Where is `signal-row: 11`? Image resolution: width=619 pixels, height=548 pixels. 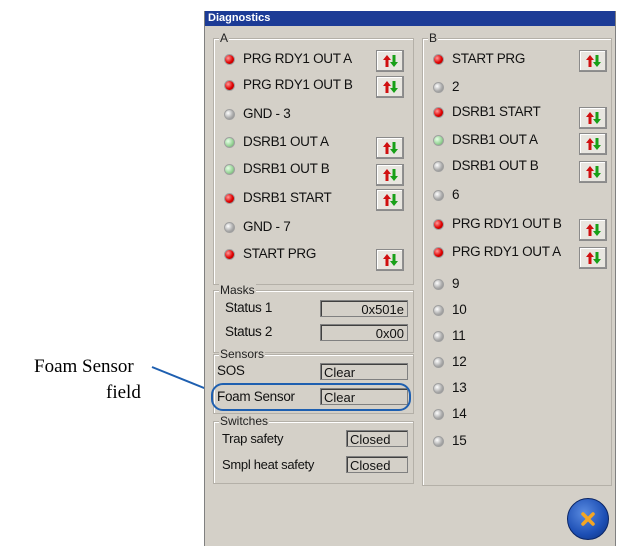 signal-row: 11 is located at coordinates (523, 339).